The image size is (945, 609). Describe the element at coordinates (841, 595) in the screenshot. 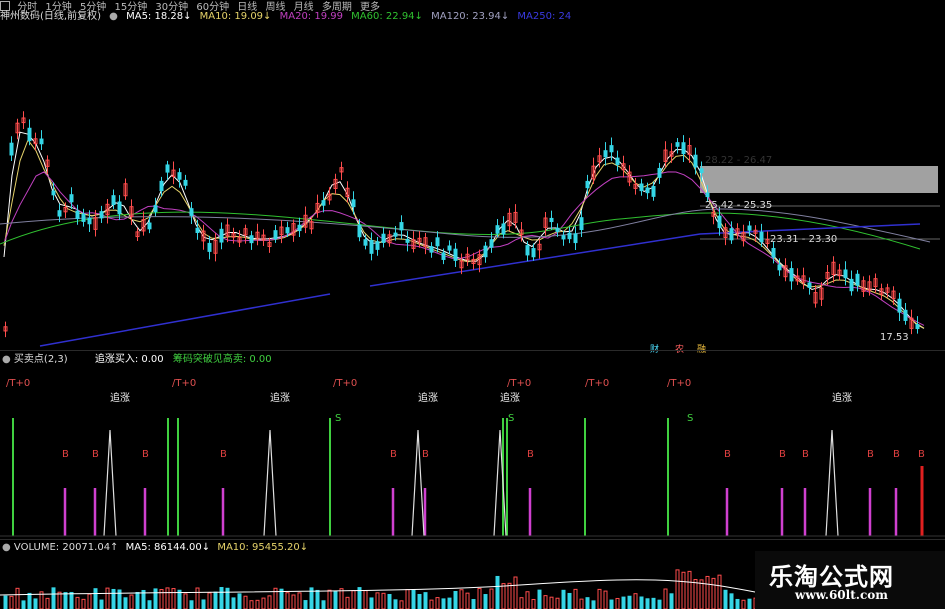

I see `watermark-url: www.60lt.com` at that location.